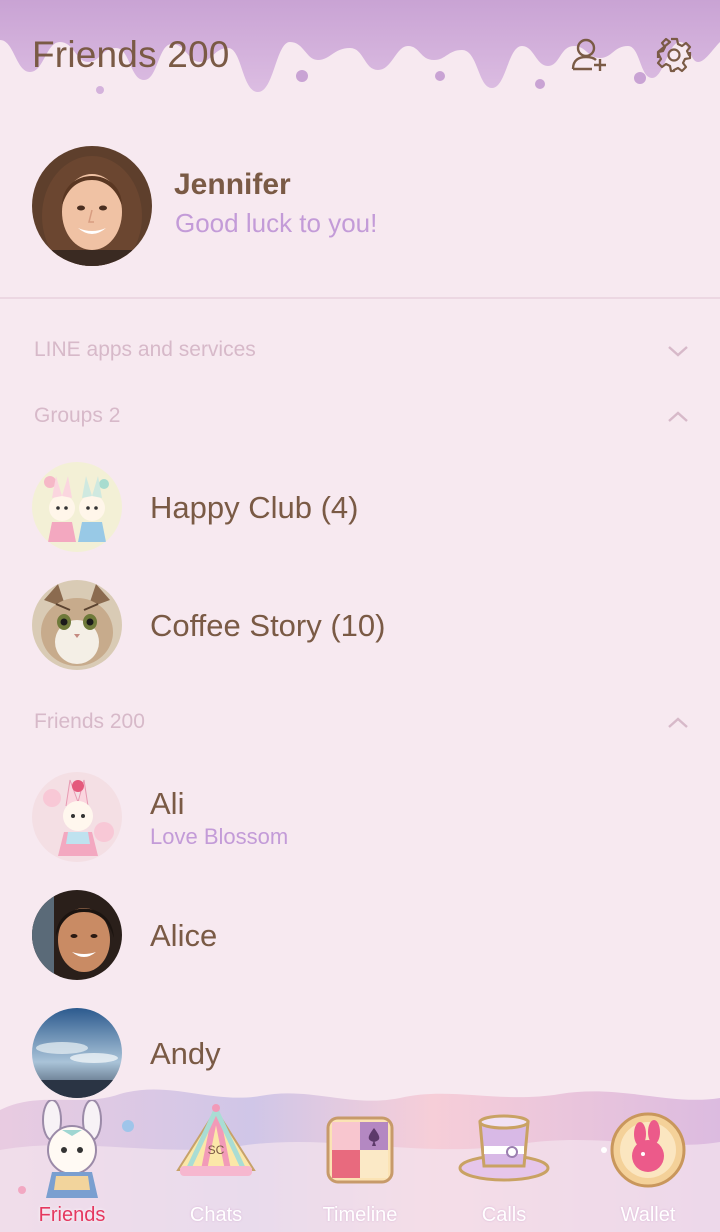  What do you see at coordinates (89, 721) in the screenshot?
I see `section-label: Friends 200` at bounding box center [89, 721].